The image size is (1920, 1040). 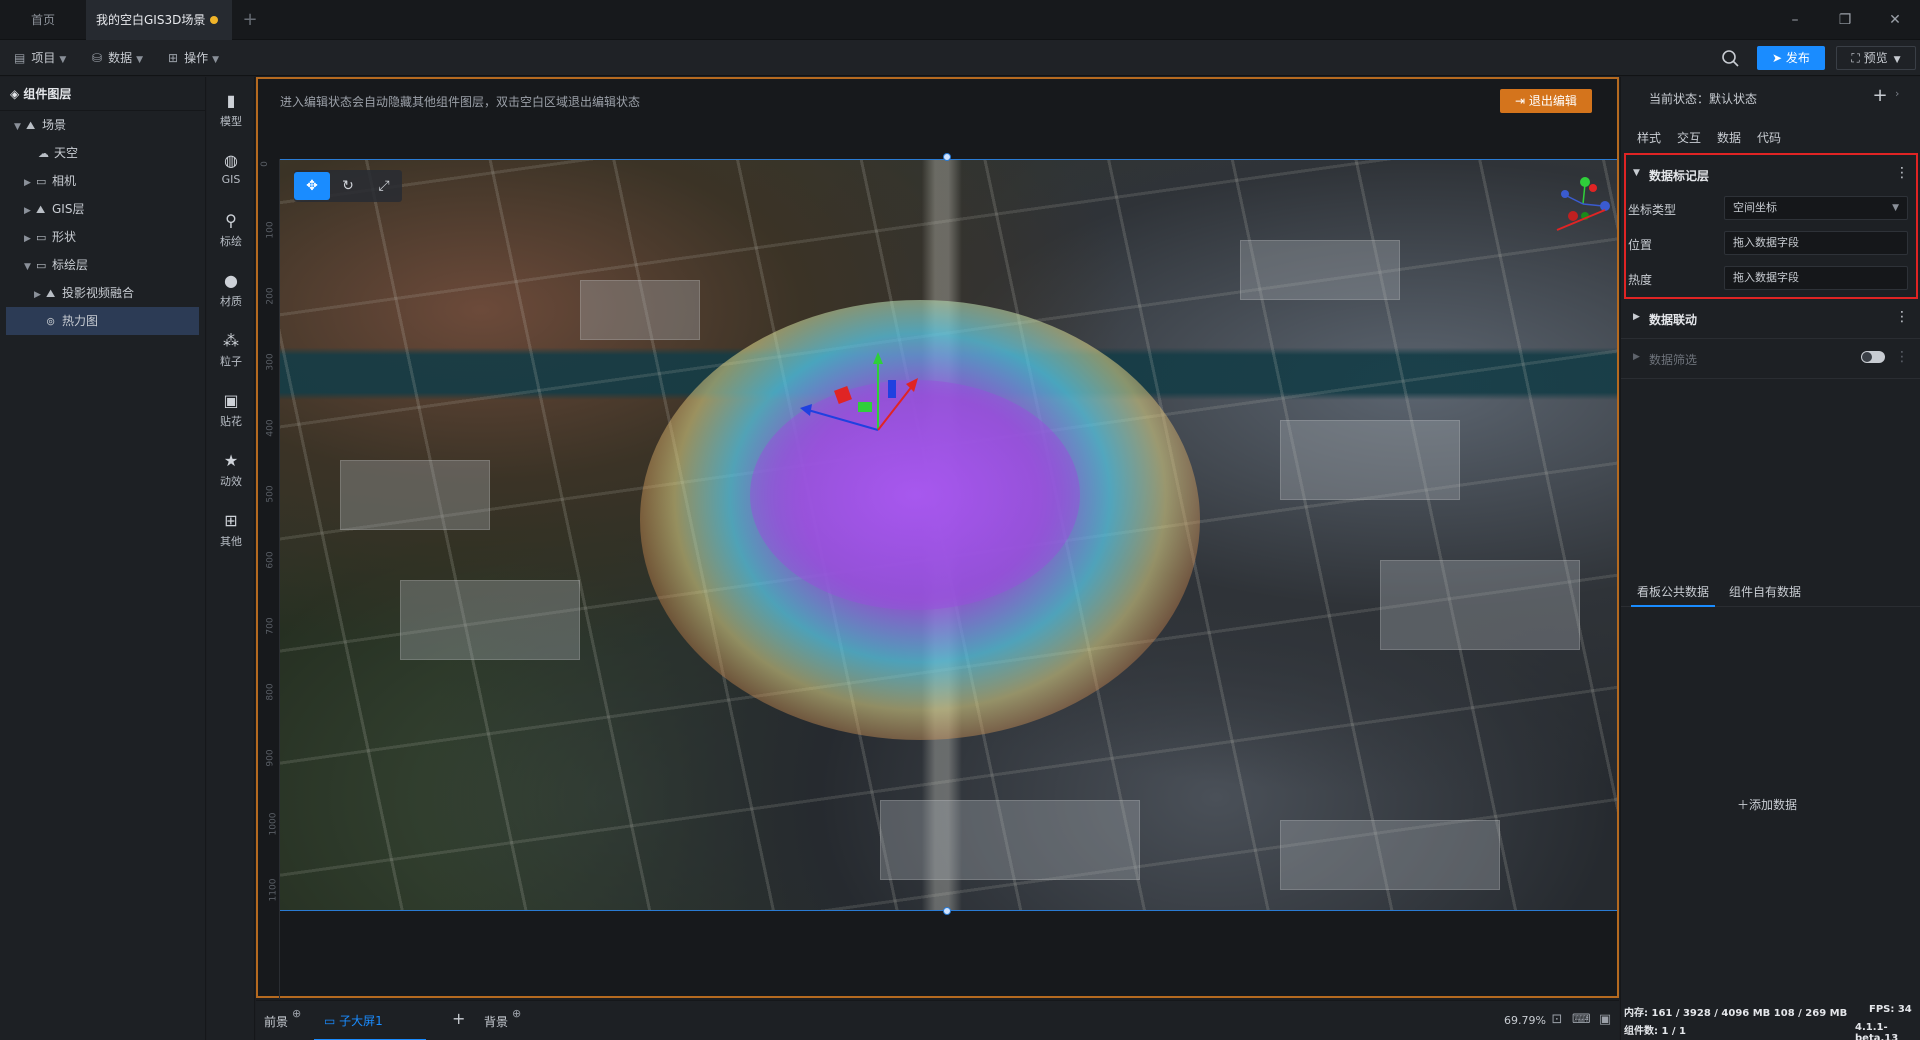 I want to click on tab-scene: 我的空白GIS3D场景, so click(x=159, y=20).